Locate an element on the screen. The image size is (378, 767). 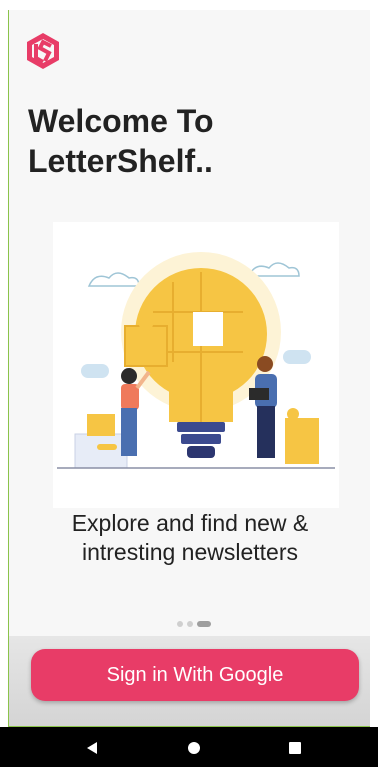
system-navigation-bar is located at coordinates (189, 747).